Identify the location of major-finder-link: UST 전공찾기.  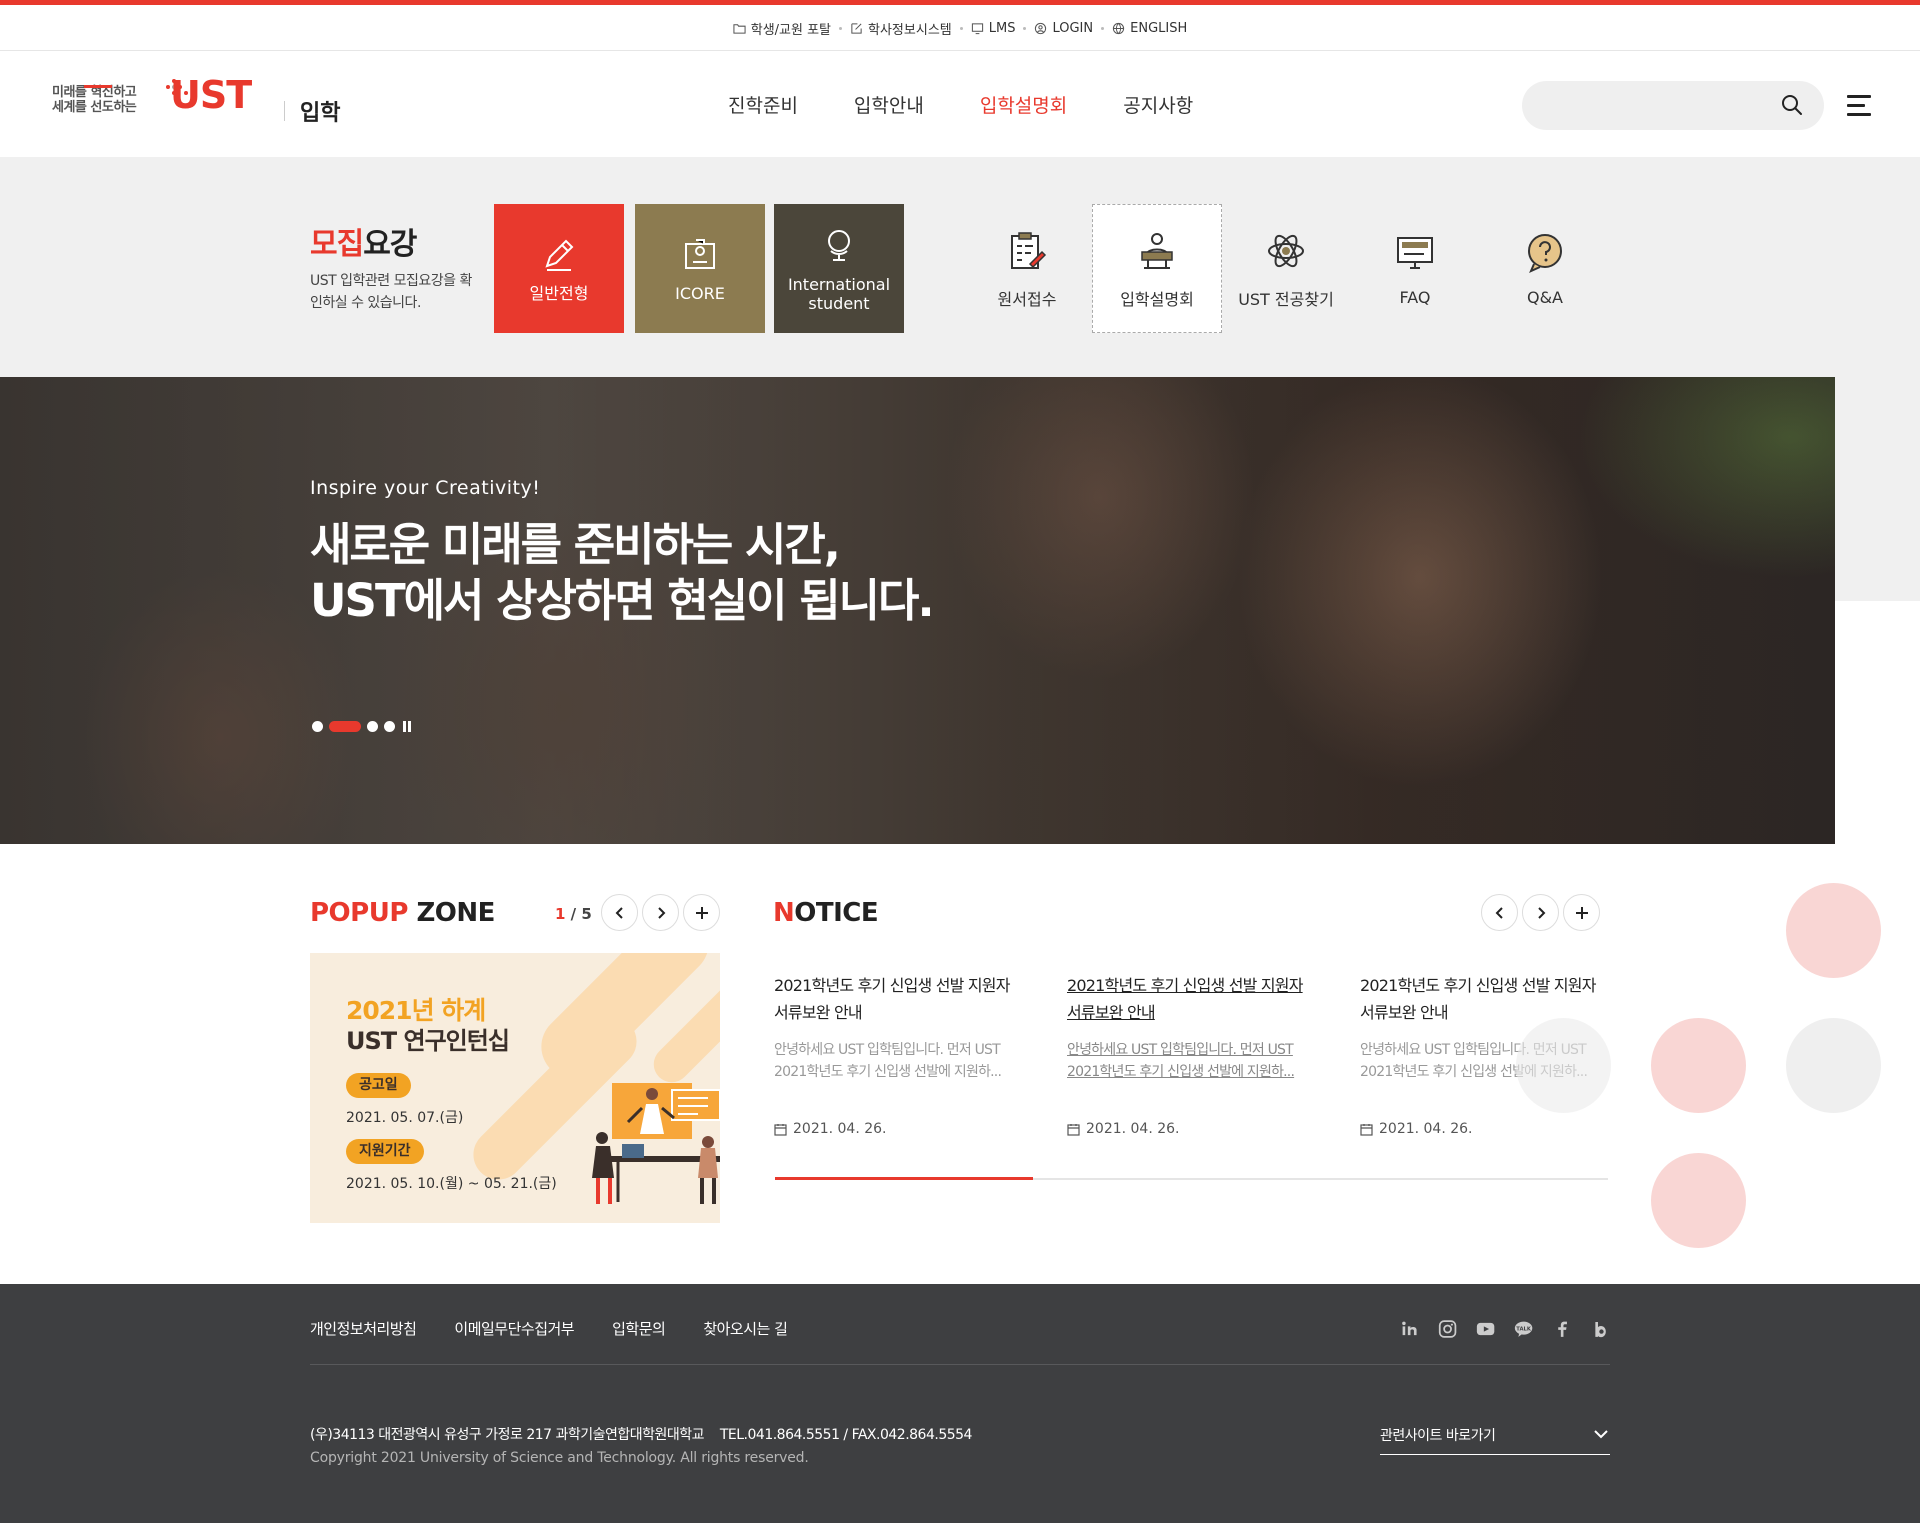
(1286, 268).